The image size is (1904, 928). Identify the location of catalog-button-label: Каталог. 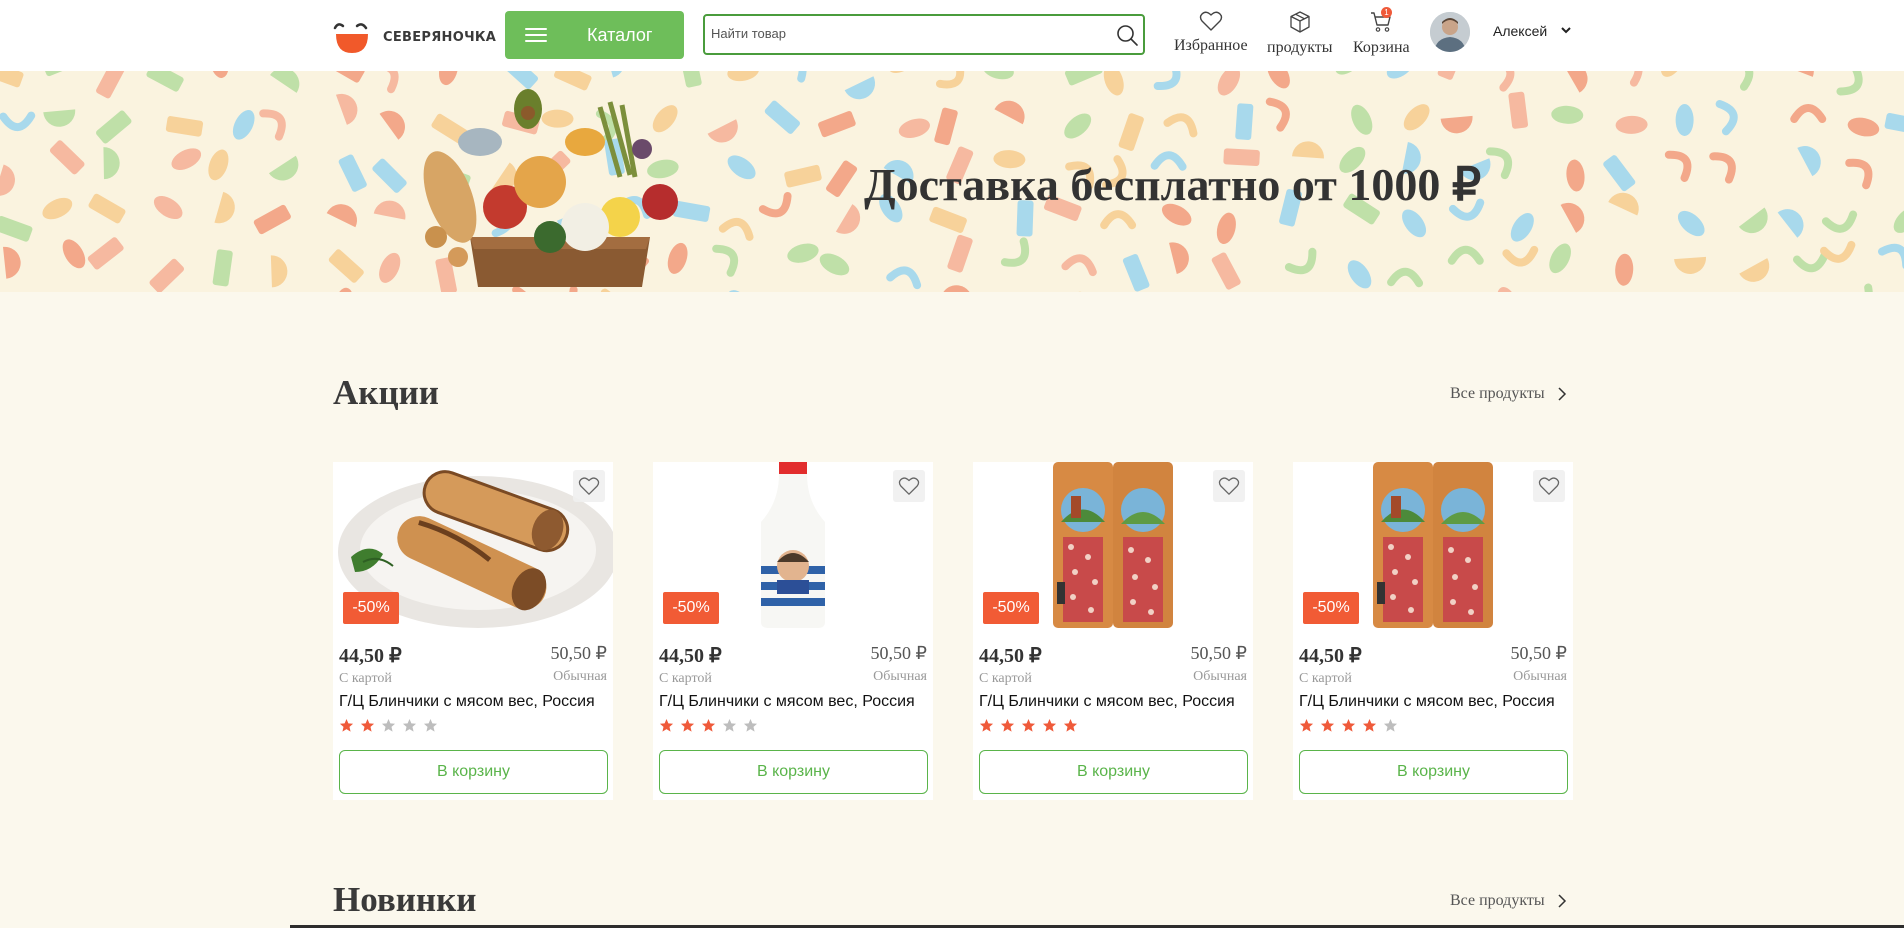
(620, 34).